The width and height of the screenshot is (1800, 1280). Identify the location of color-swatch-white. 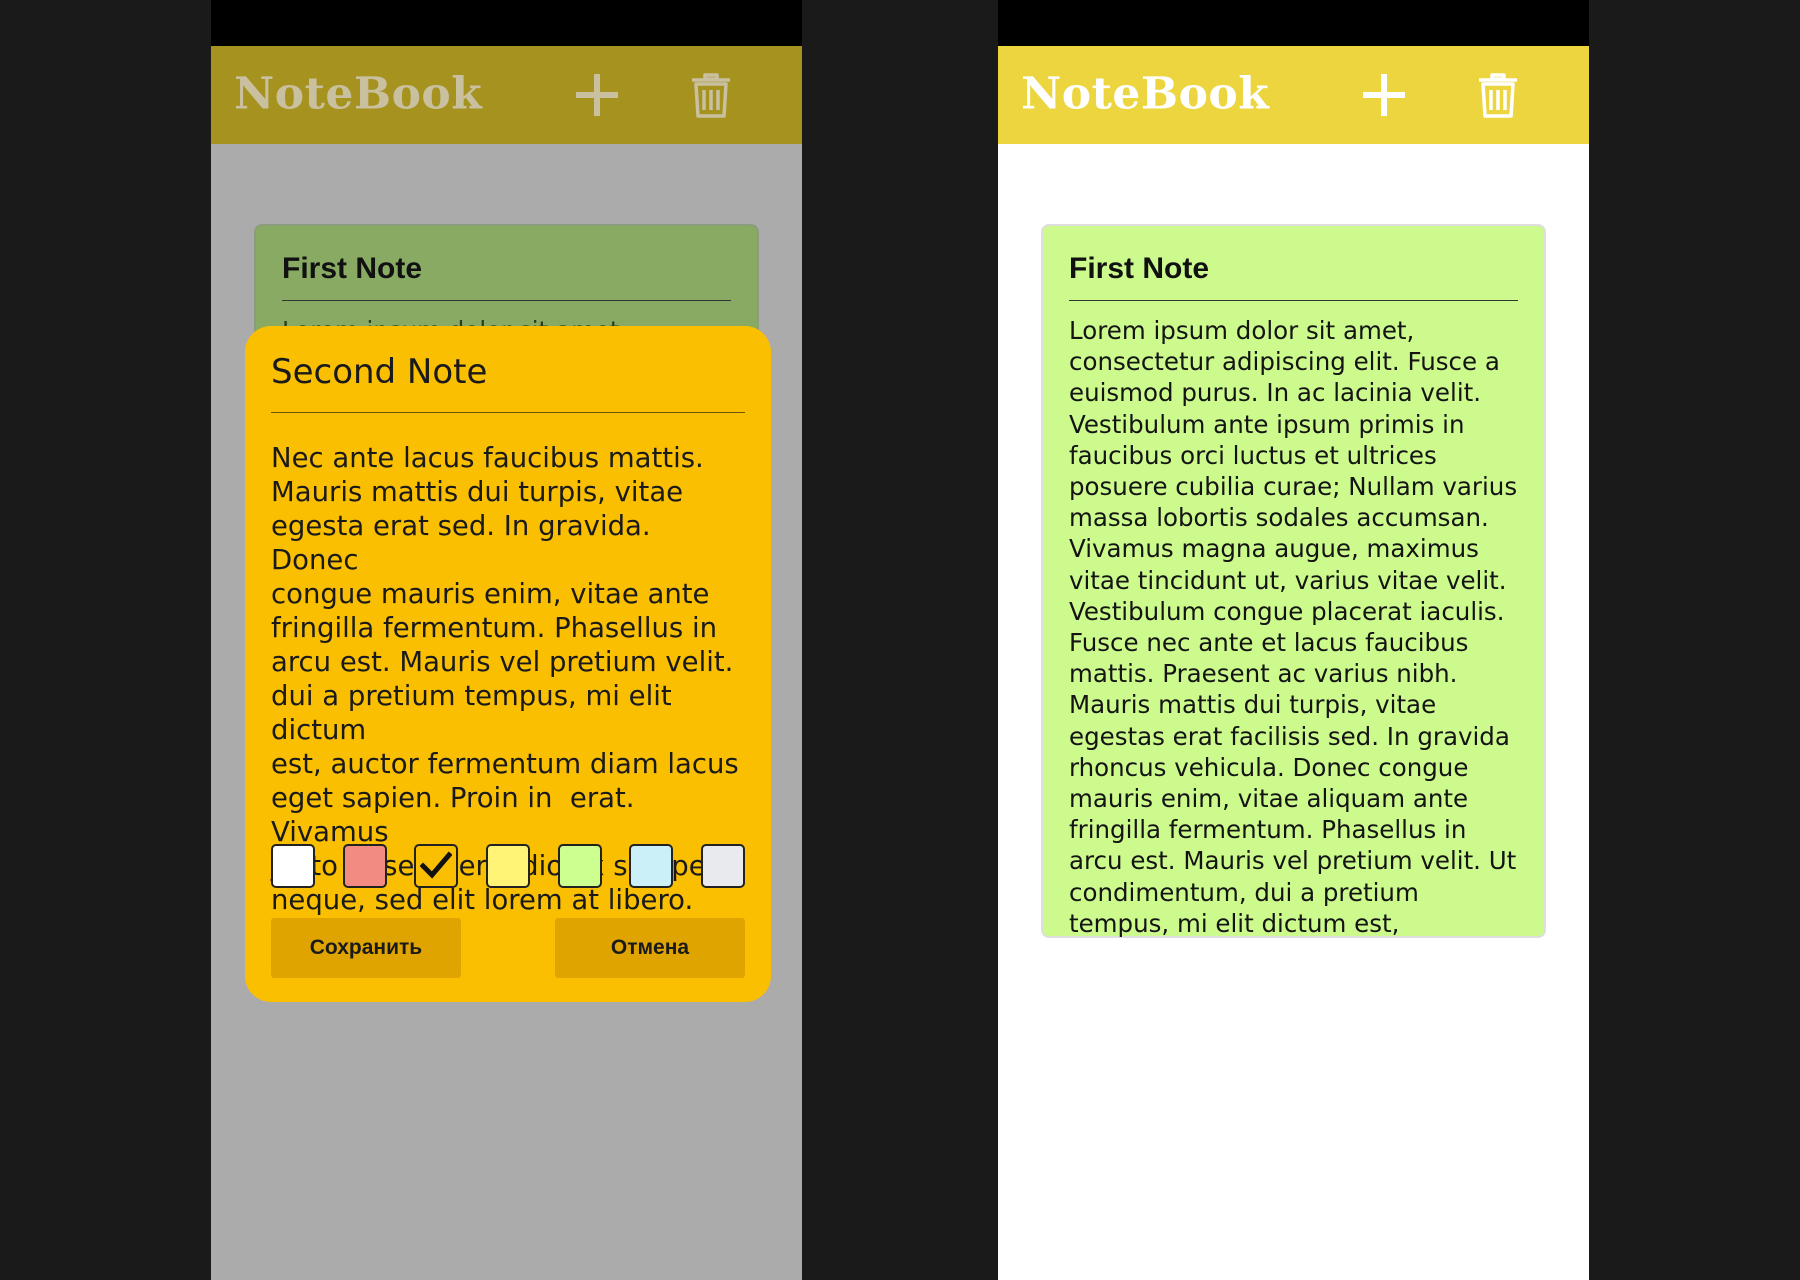
(293, 866).